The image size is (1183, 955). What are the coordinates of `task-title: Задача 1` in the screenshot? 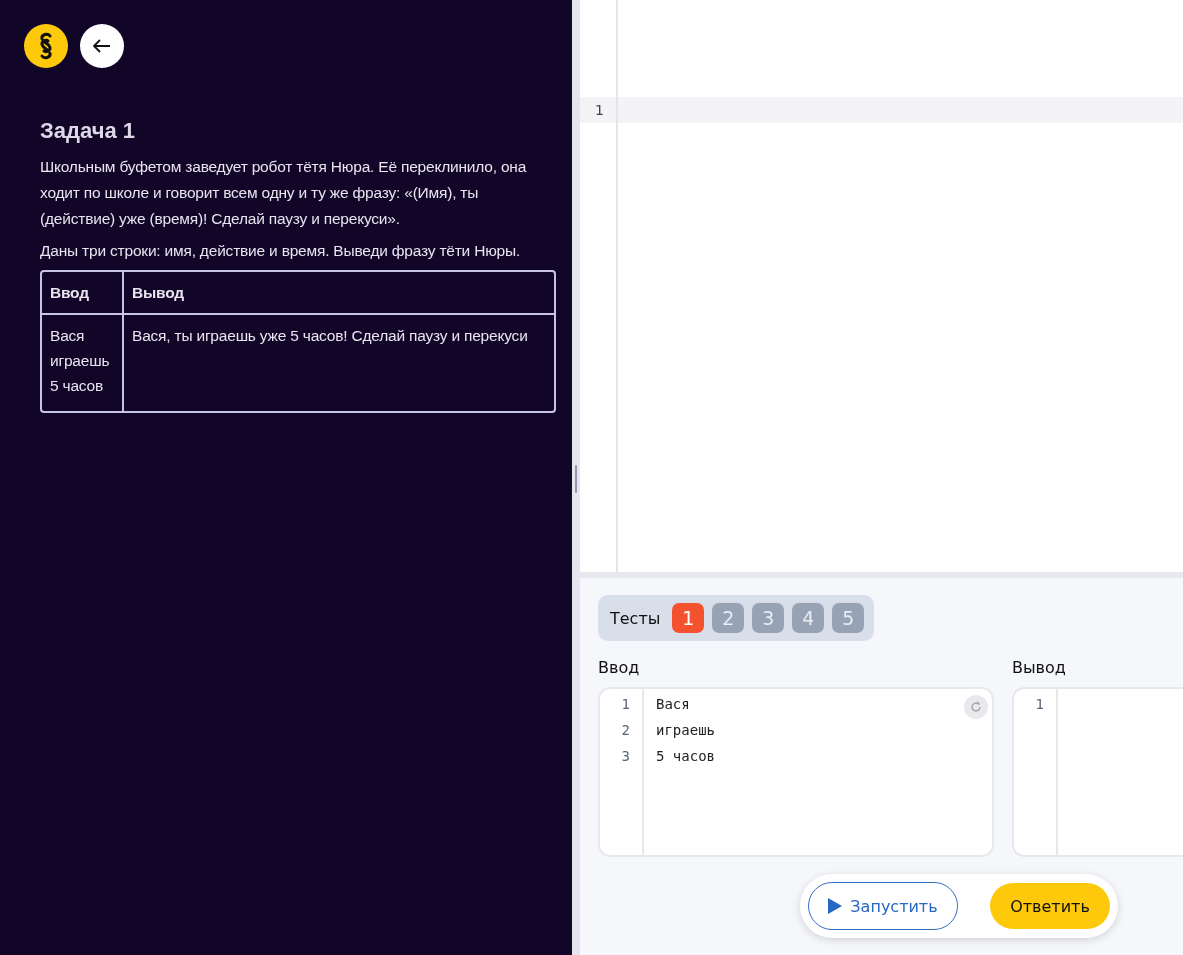 It's located at (88, 131).